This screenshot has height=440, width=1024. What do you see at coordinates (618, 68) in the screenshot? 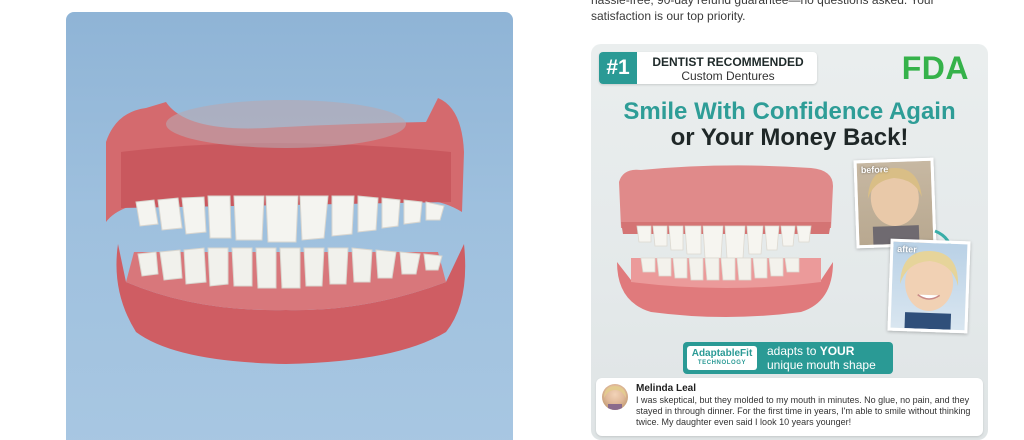
I see `badge-number: #1` at bounding box center [618, 68].